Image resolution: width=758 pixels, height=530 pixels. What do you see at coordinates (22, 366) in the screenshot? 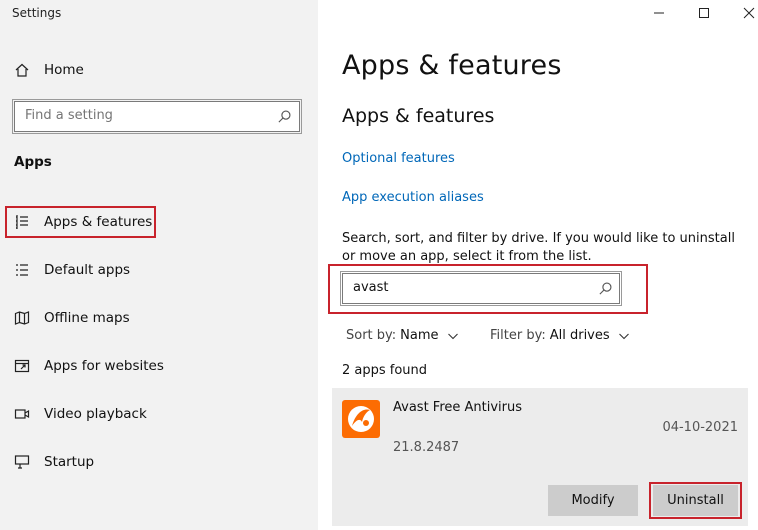
I see `link-window-icon` at bounding box center [22, 366].